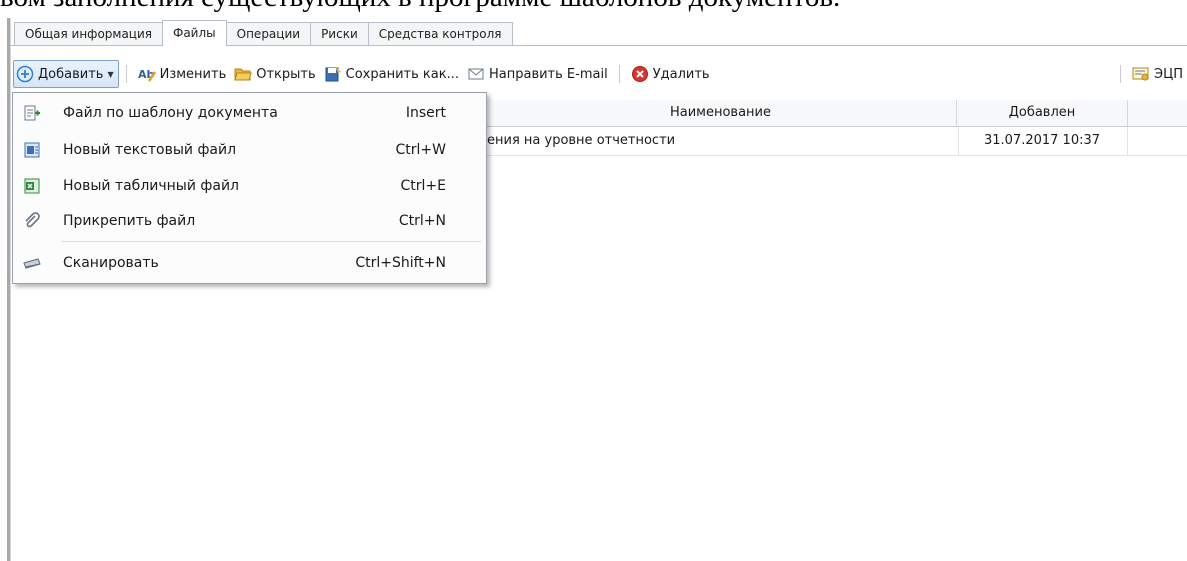 The image size is (1187, 561). Describe the element at coordinates (88, 34) in the screenshot. I see `tab-general-info: Общая информация` at that location.